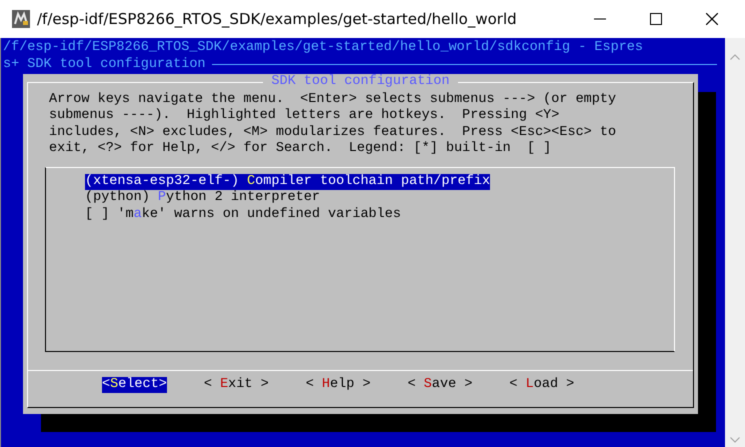  What do you see at coordinates (712, 19) in the screenshot?
I see `close-icon` at bounding box center [712, 19].